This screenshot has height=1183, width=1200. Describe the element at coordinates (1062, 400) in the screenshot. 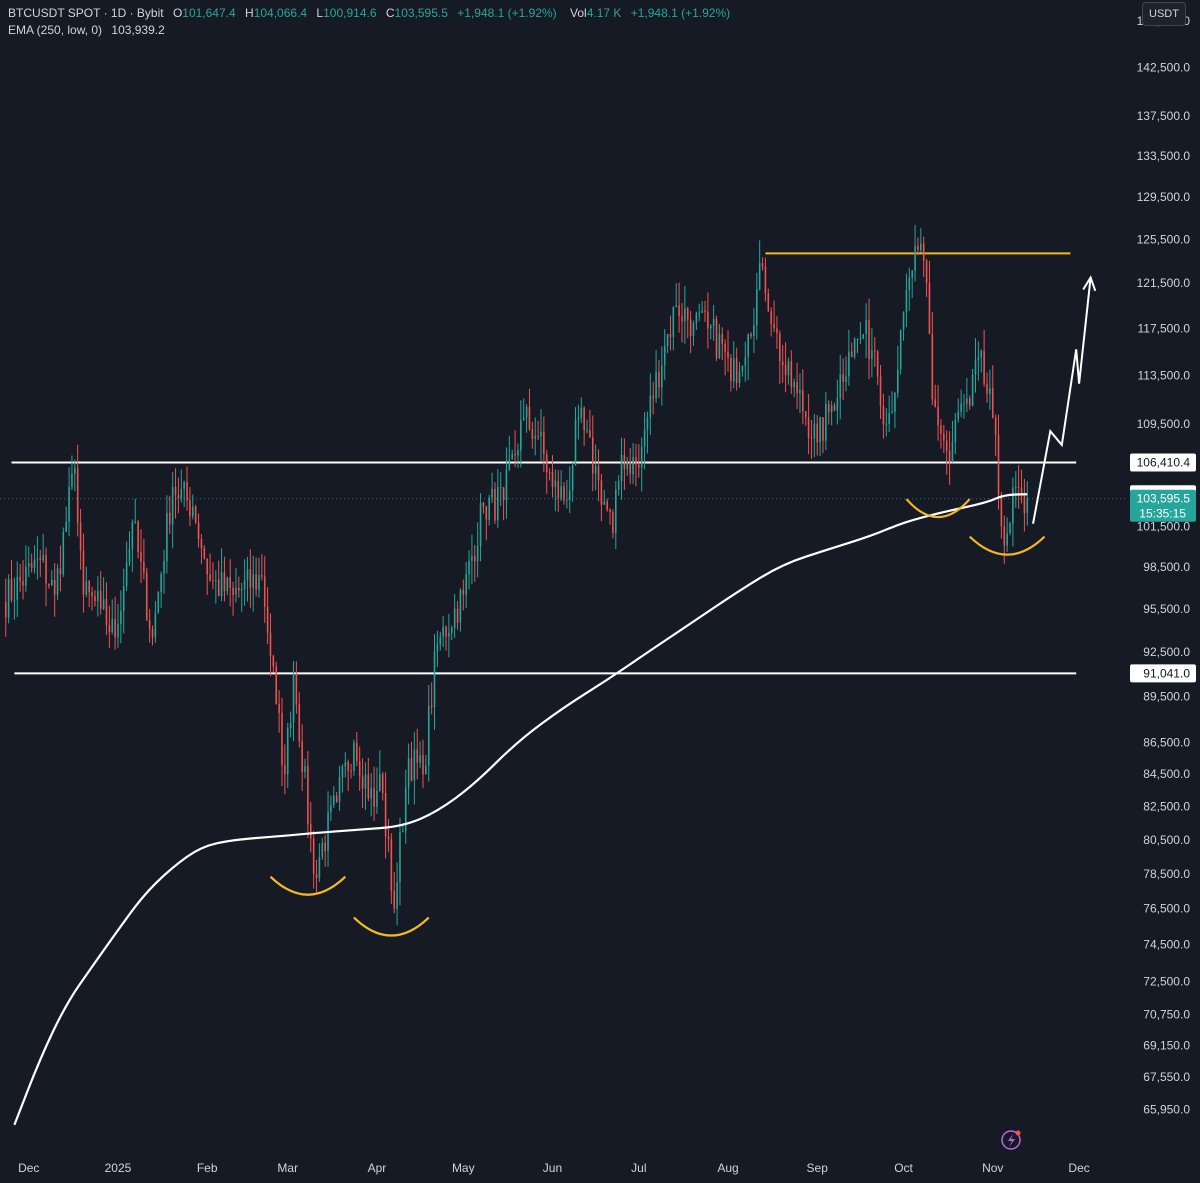

I see `projection-path` at that location.